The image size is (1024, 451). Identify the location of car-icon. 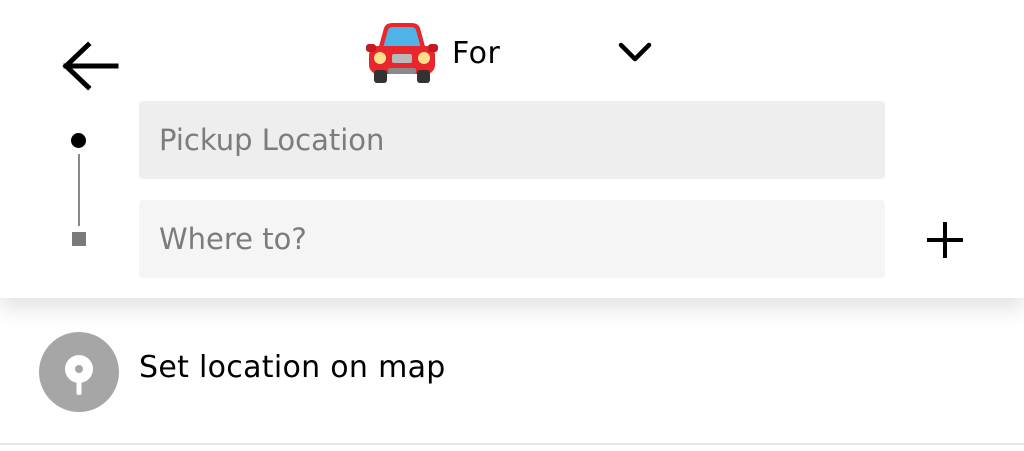
(402, 53).